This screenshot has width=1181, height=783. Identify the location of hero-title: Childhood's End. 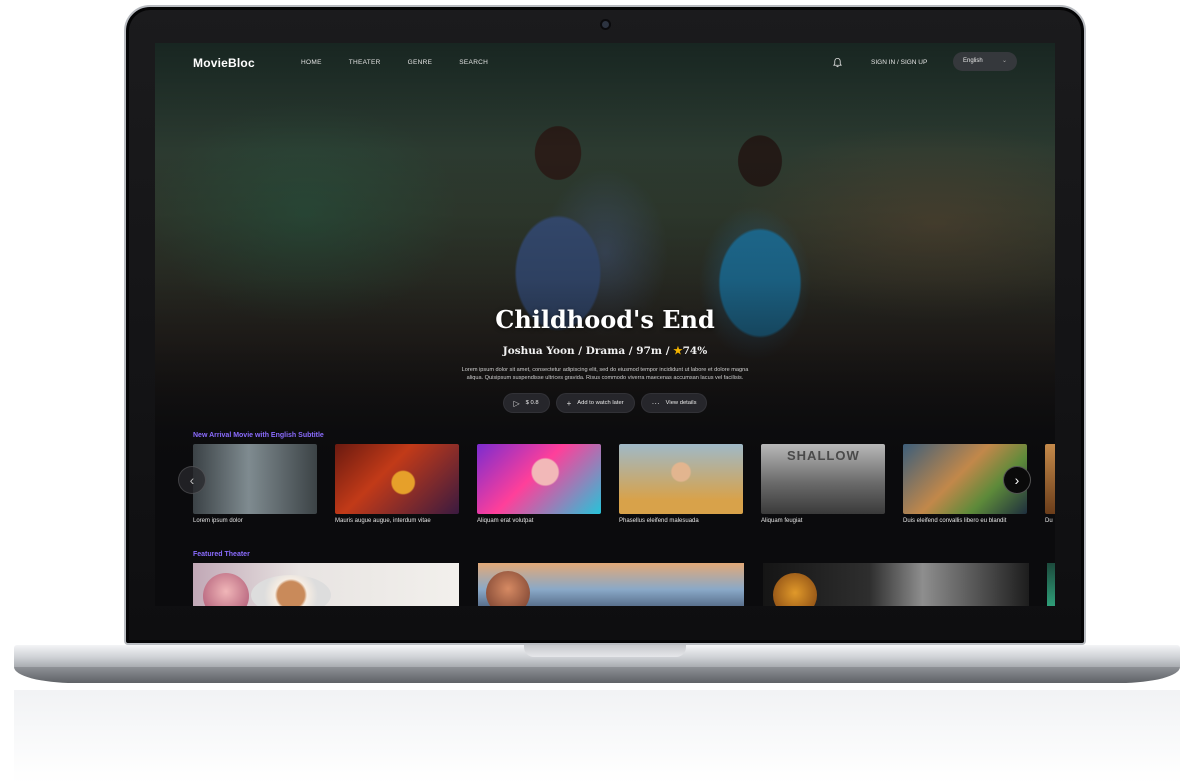
(605, 319).